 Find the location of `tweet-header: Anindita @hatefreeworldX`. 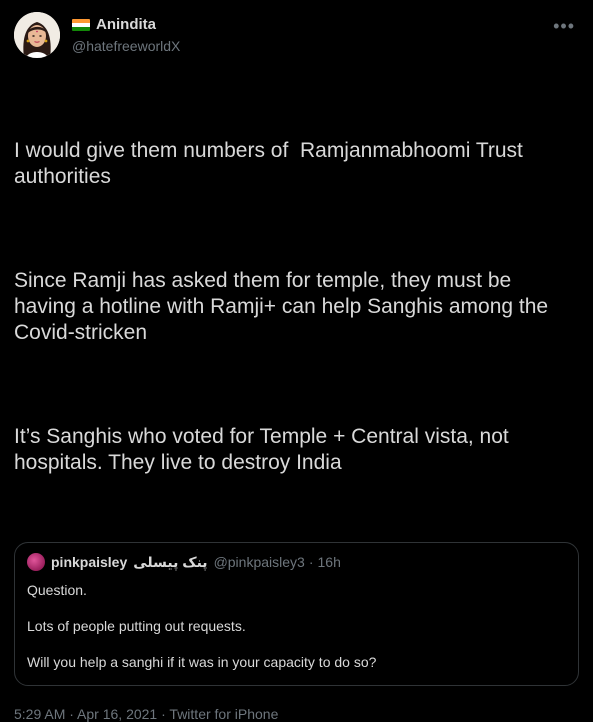

tweet-header: Anindita @hatefreeworldX is located at coordinates (296, 38).